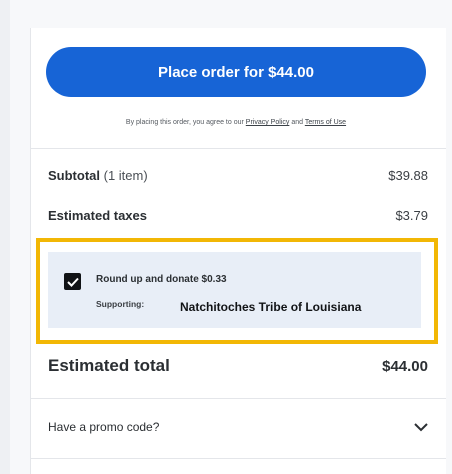  I want to click on place-order-button: Place order for $44.00, so click(236, 72).